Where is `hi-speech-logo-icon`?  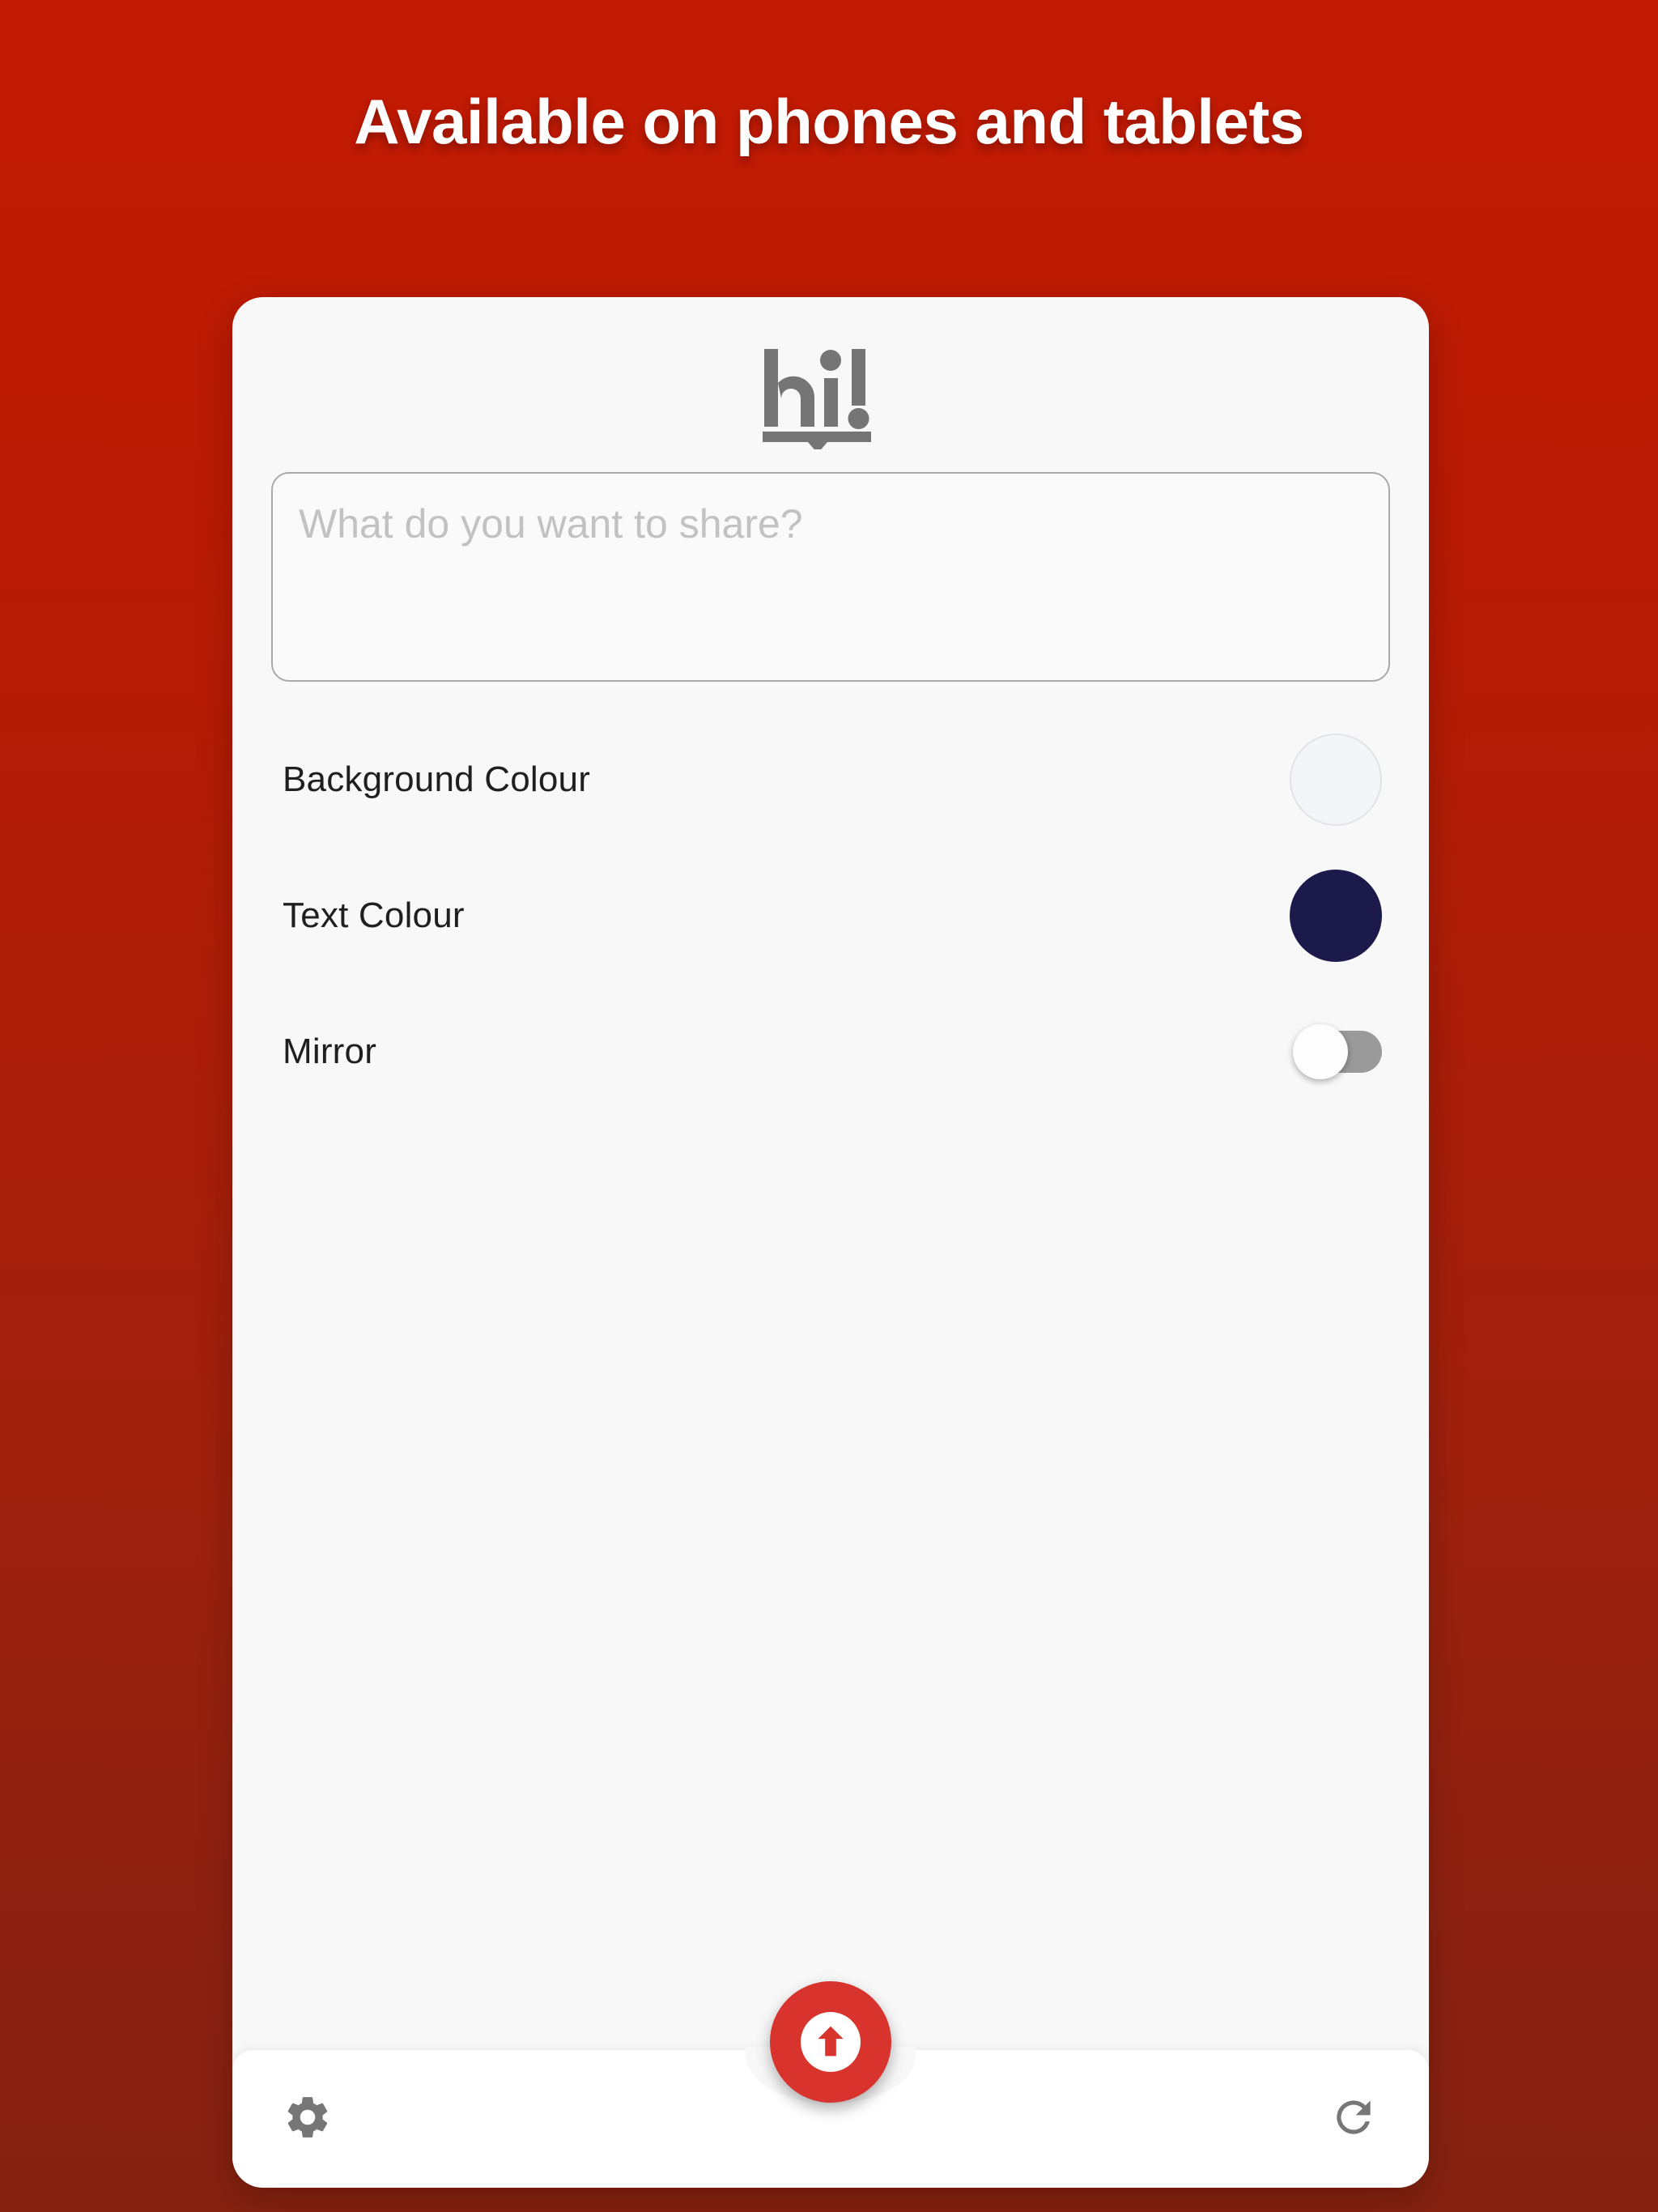 hi-speech-logo-icon is located at coordinates (830, 397).